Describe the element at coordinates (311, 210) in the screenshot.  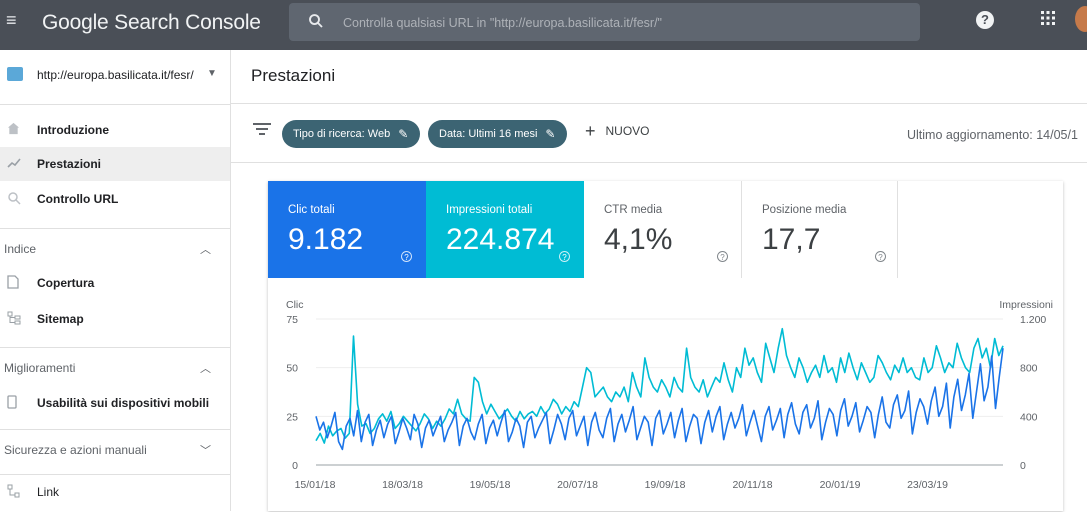
I see `metric-label: Clic totali` at that location.